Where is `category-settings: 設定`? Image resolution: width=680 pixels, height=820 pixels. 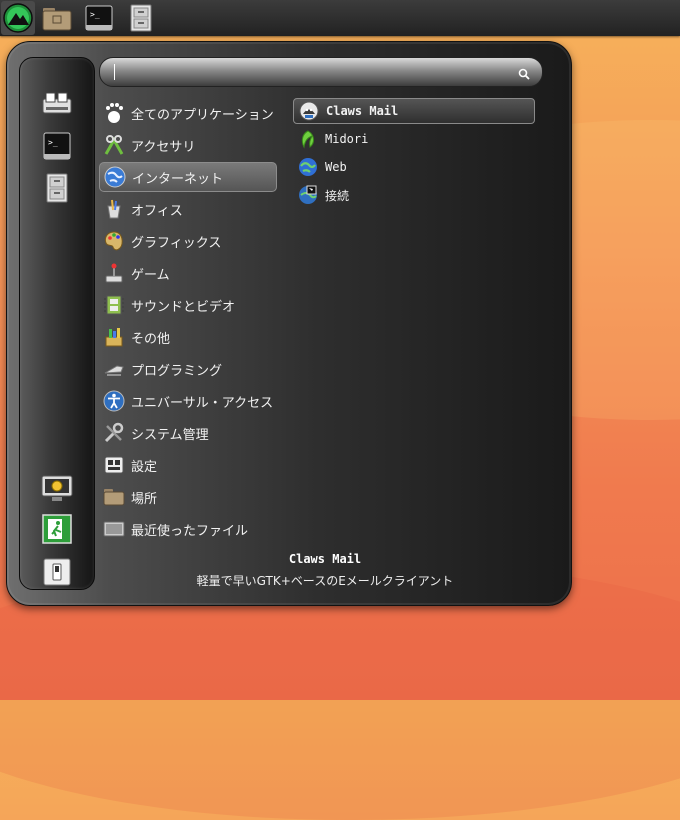 category-settings: 設定 is located at coordinates (188, 465).